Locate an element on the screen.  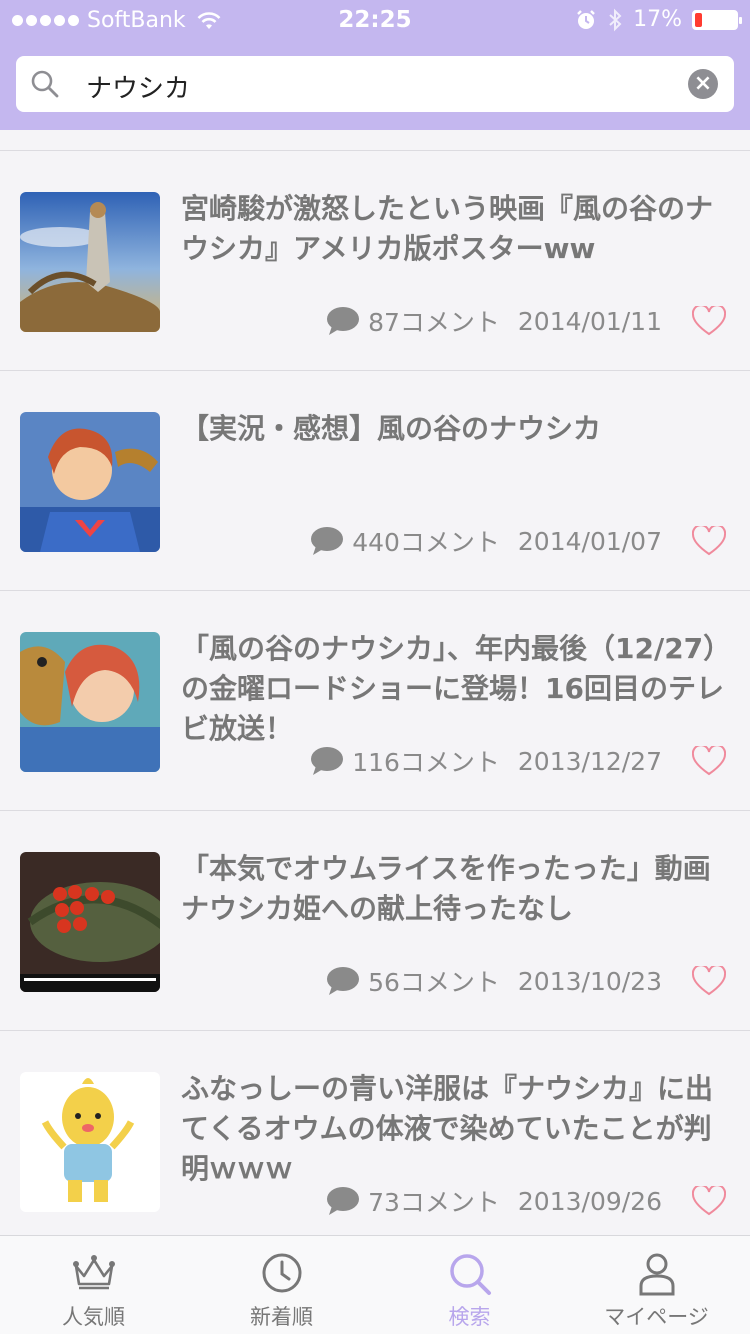
tab-bar: 人気順 新着順 検索 マイページ is located at coordinates (375, 1284).